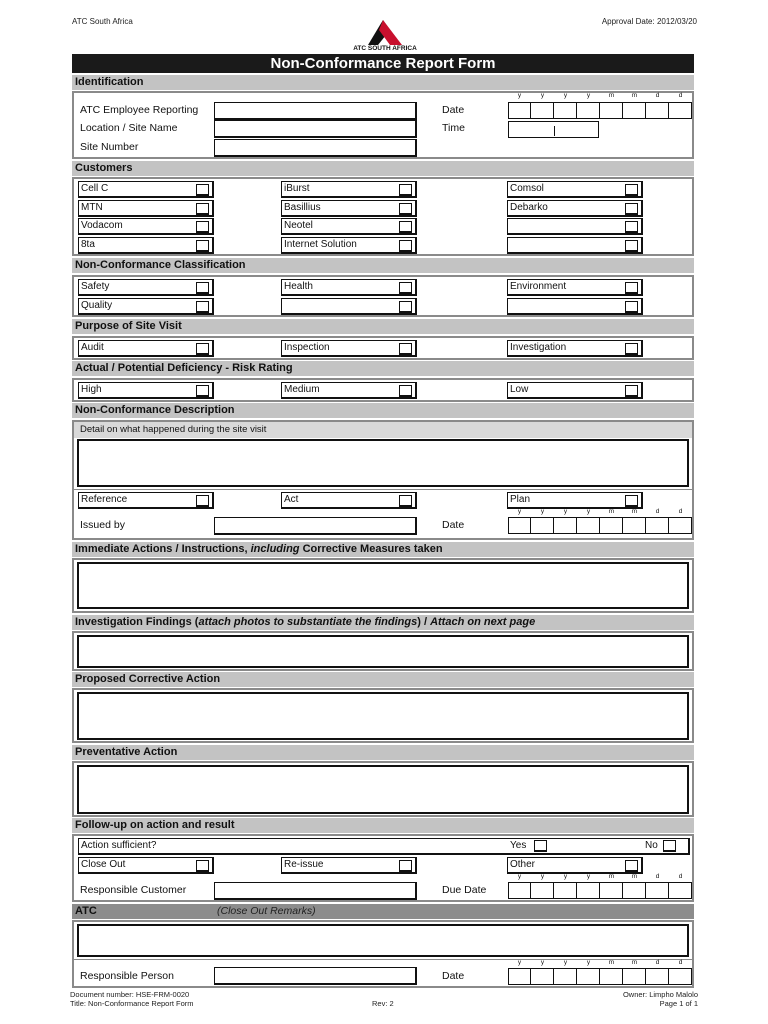  What do you see at coordinates (649, 21) in the screenshot?
I see `approval-date: Approval Date: 2012/03/20` at bounding box center [649, 21].